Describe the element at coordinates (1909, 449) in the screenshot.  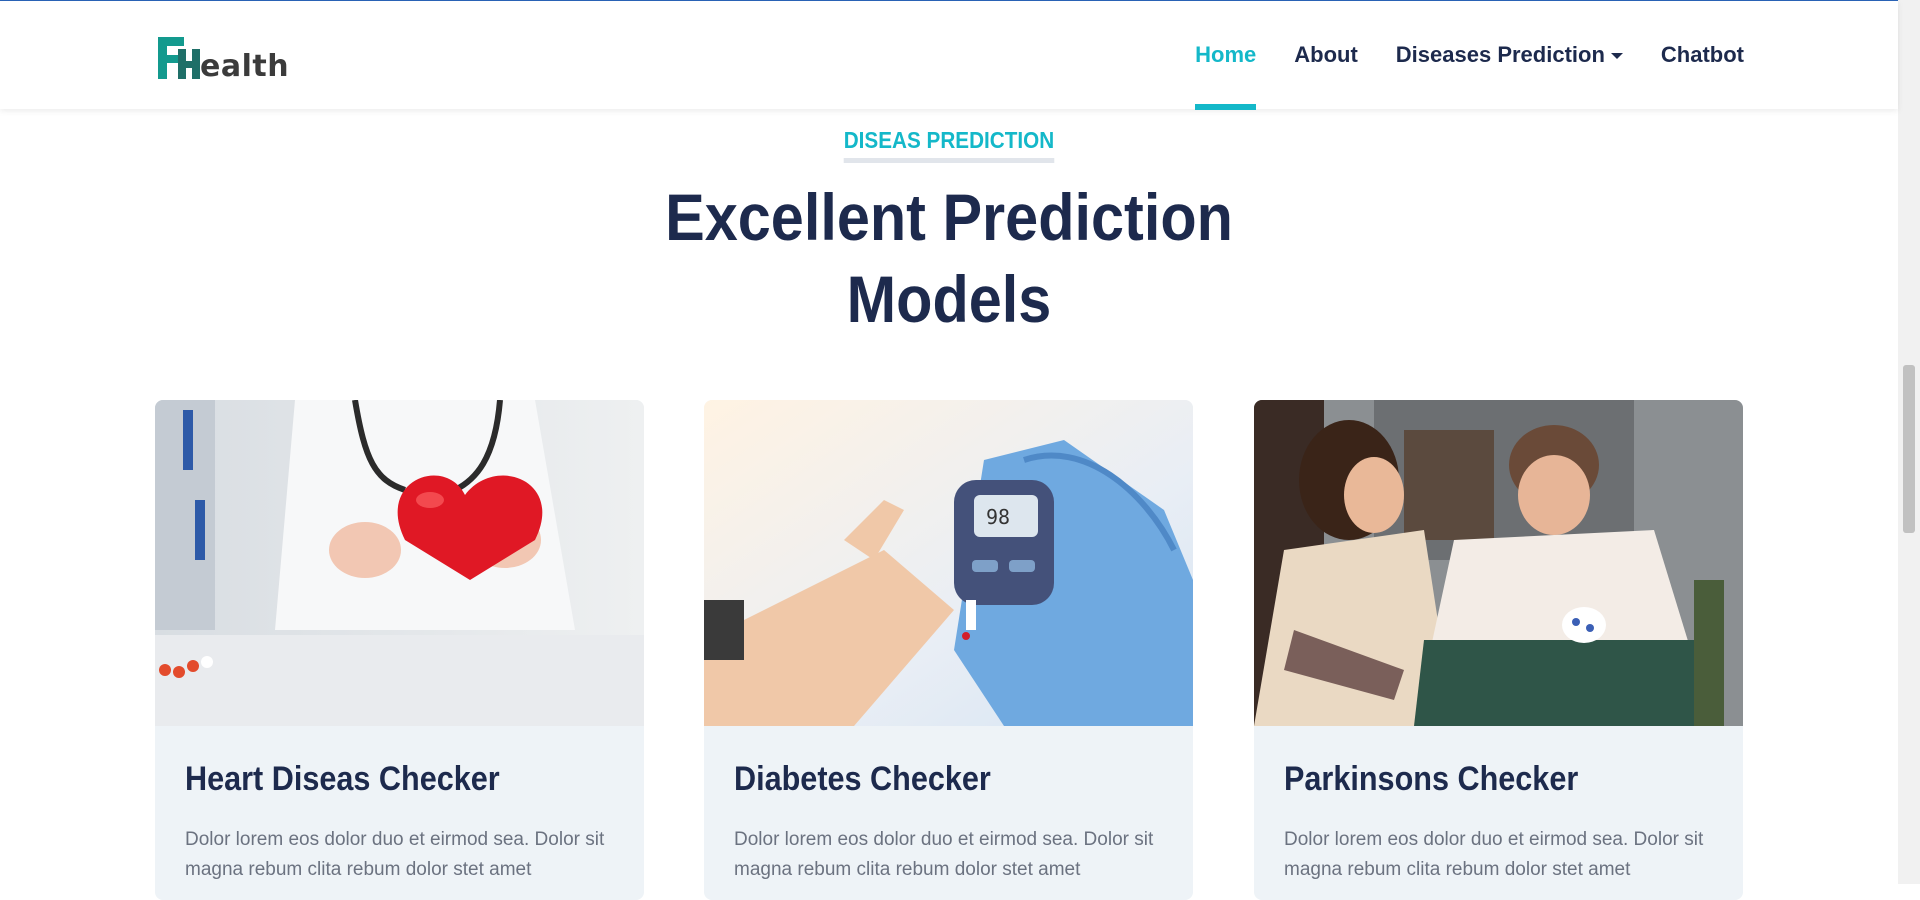
I see `scrollbar-thumb` at that location.